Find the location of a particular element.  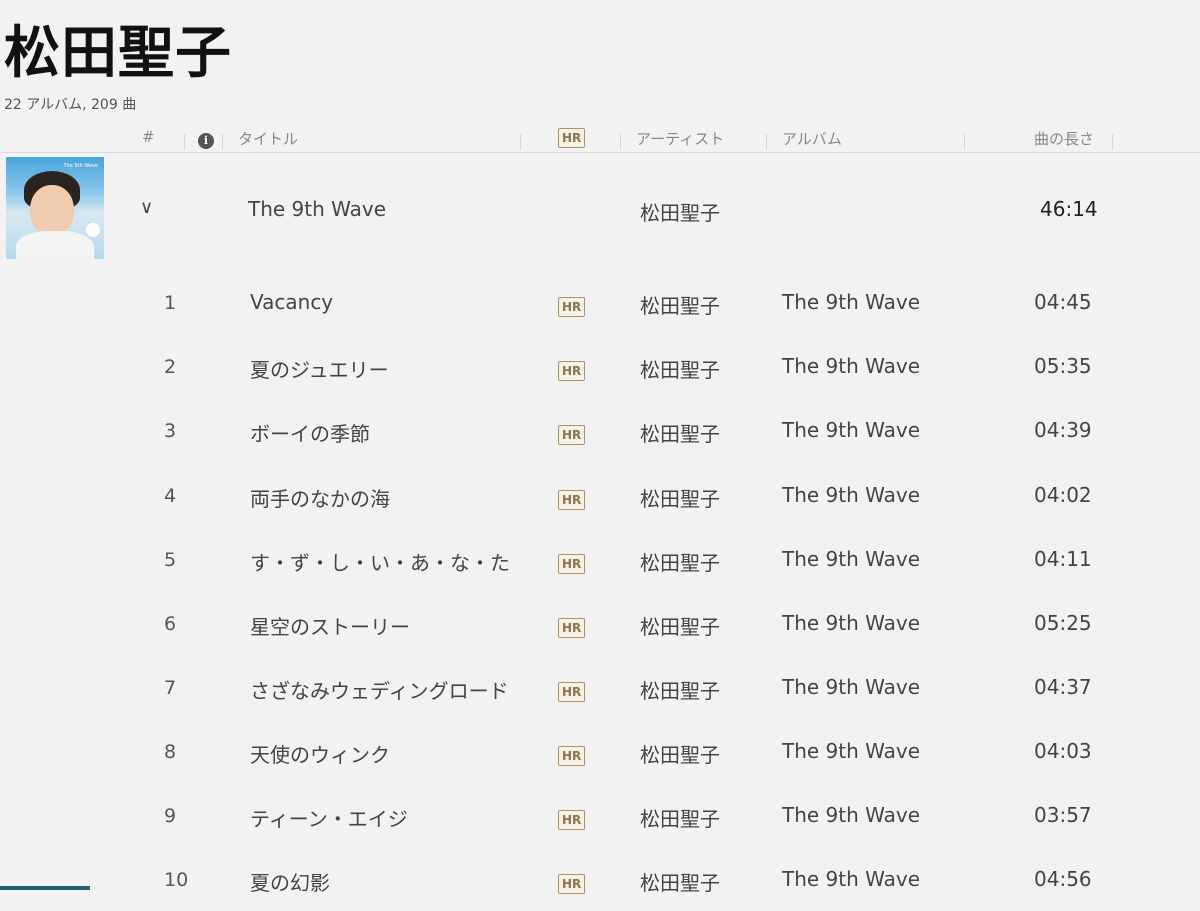

track-duration: 03:57 is located at coordinates (1063, 815).